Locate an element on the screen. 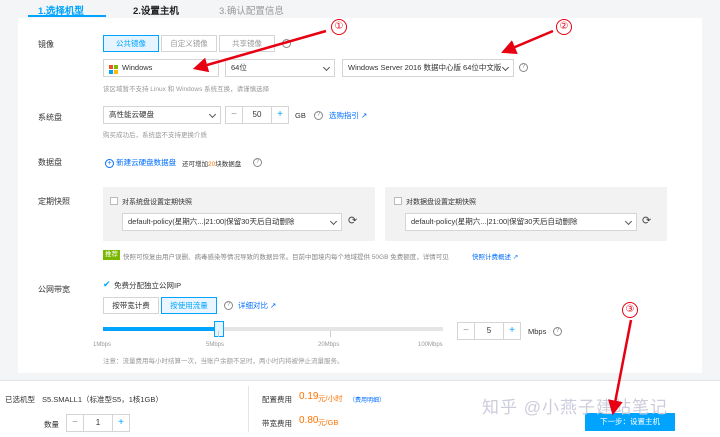 This screenshot has height=437, width=720. annotation-3: ③ is located at coordinates (630, 310).